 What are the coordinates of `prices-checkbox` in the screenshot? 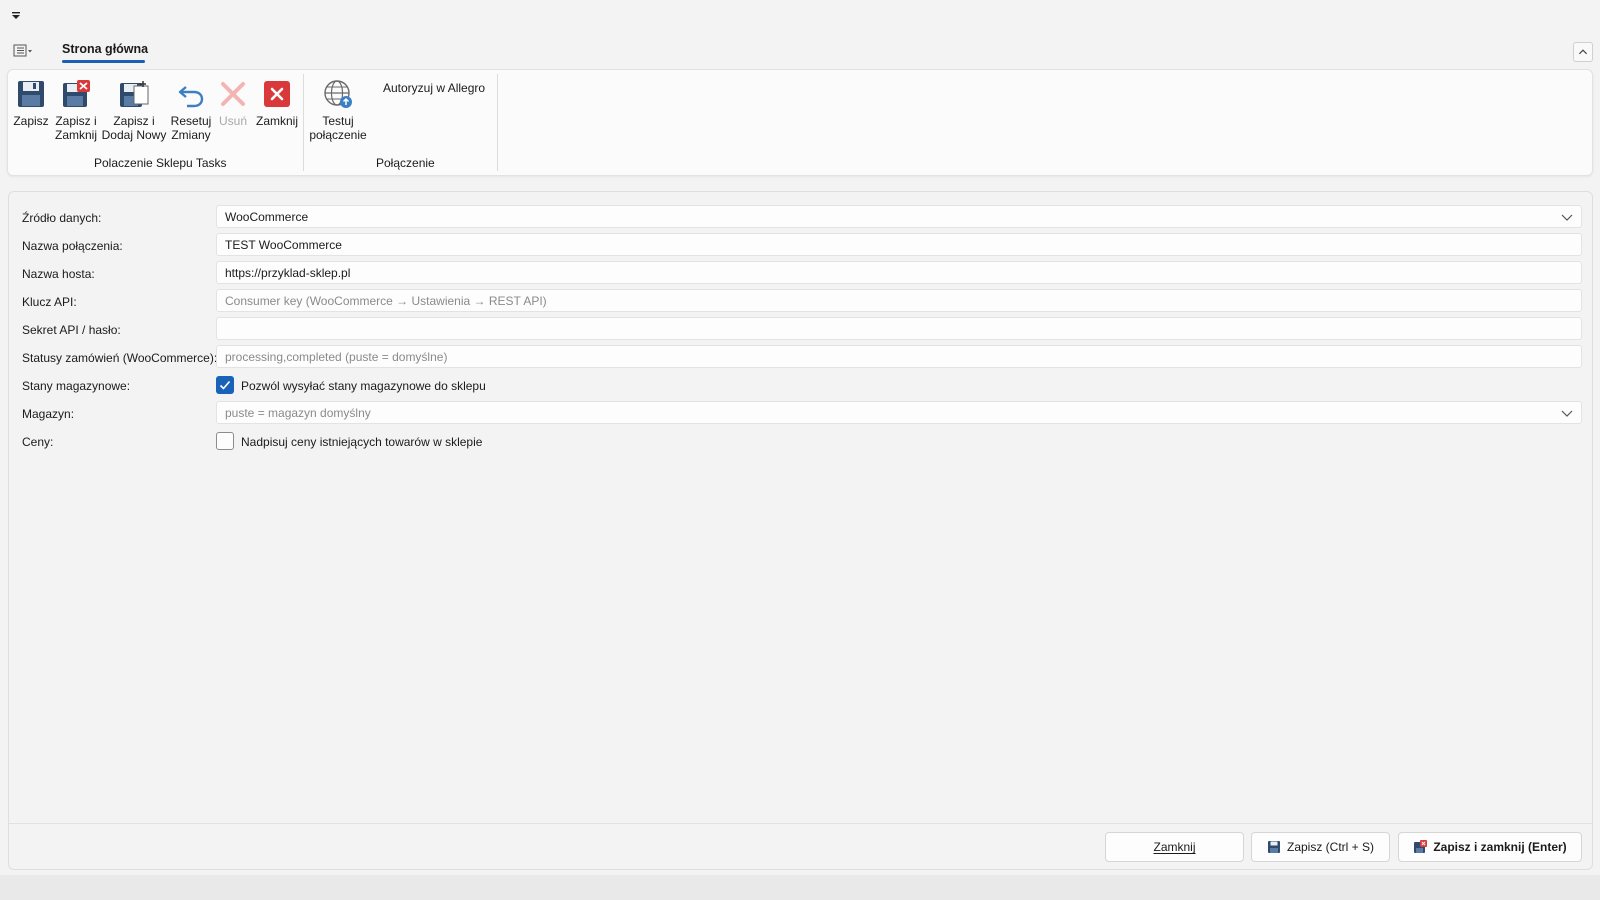 It's located at (225, 441).